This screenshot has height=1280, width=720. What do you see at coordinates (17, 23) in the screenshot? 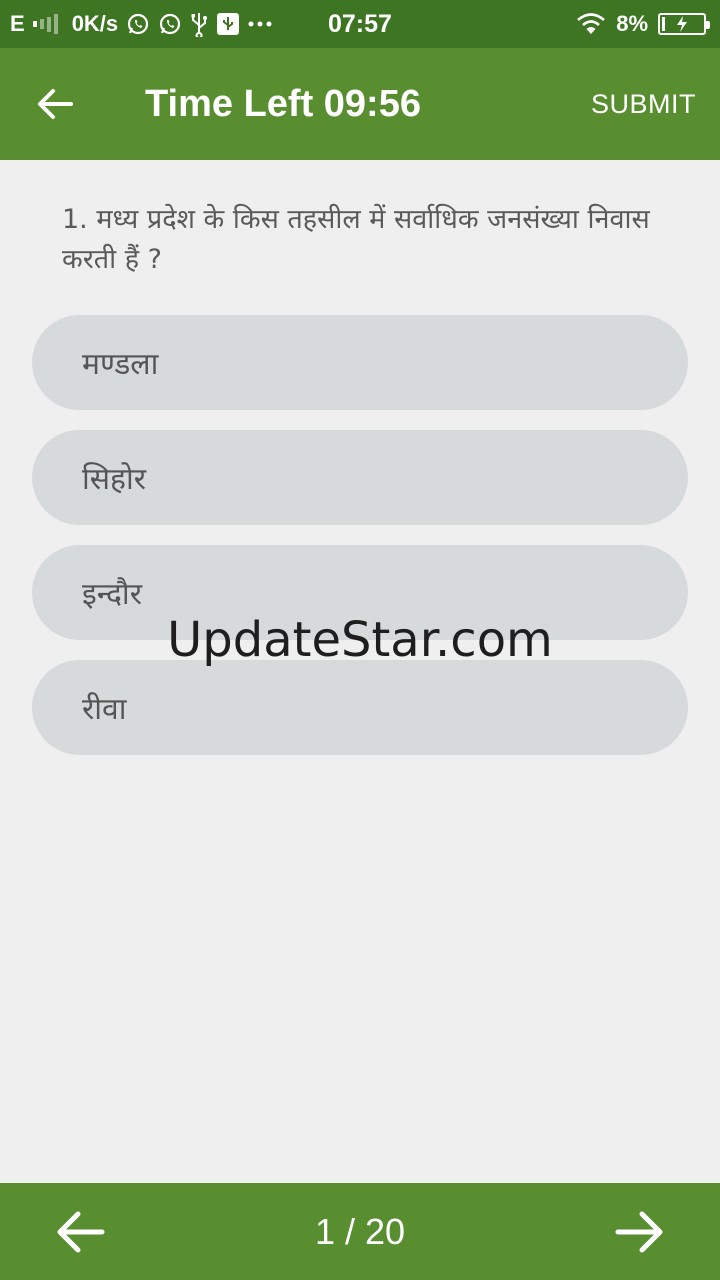
I see `network-type: E` at bounding box center [17, 23].